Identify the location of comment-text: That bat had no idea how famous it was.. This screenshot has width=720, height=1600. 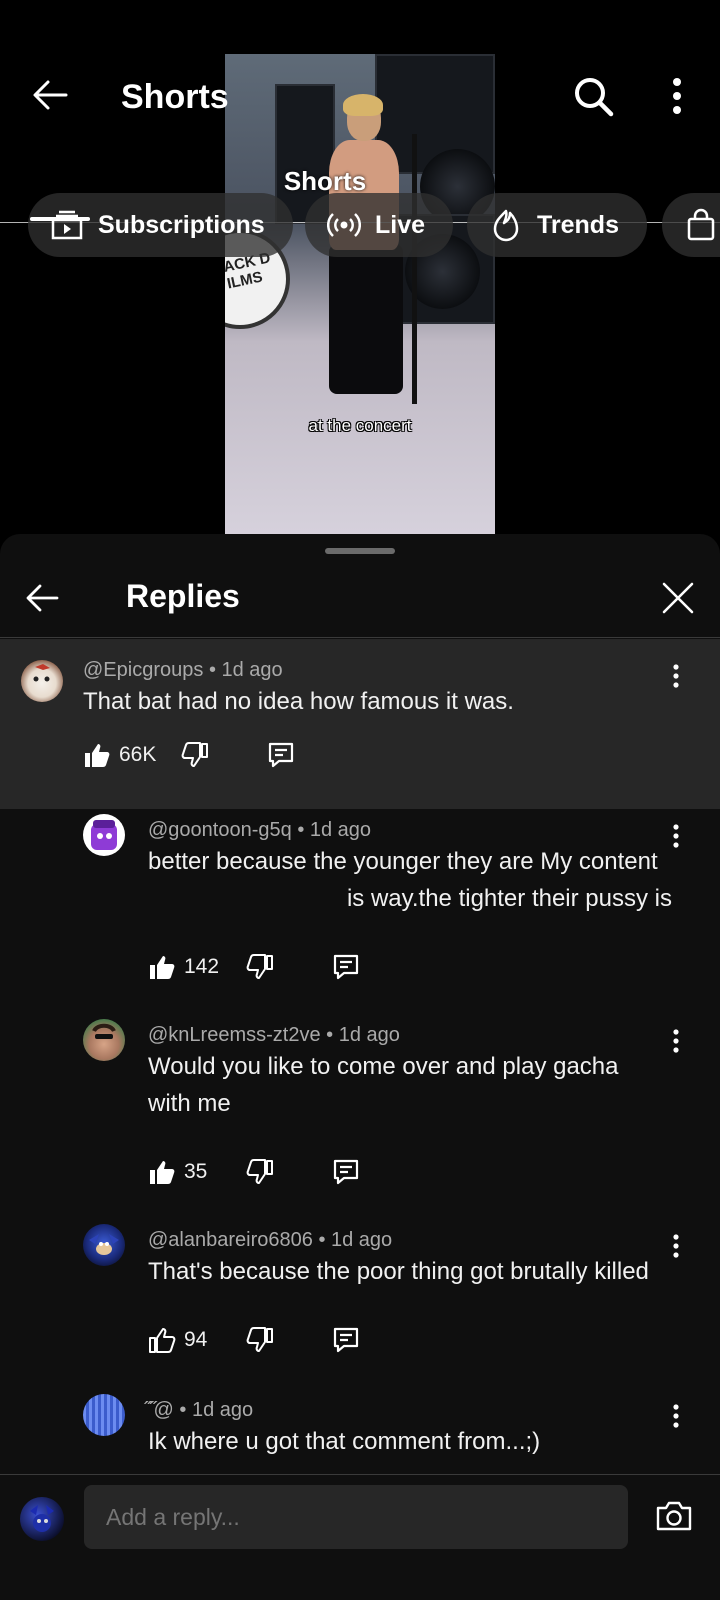
(298, 701).